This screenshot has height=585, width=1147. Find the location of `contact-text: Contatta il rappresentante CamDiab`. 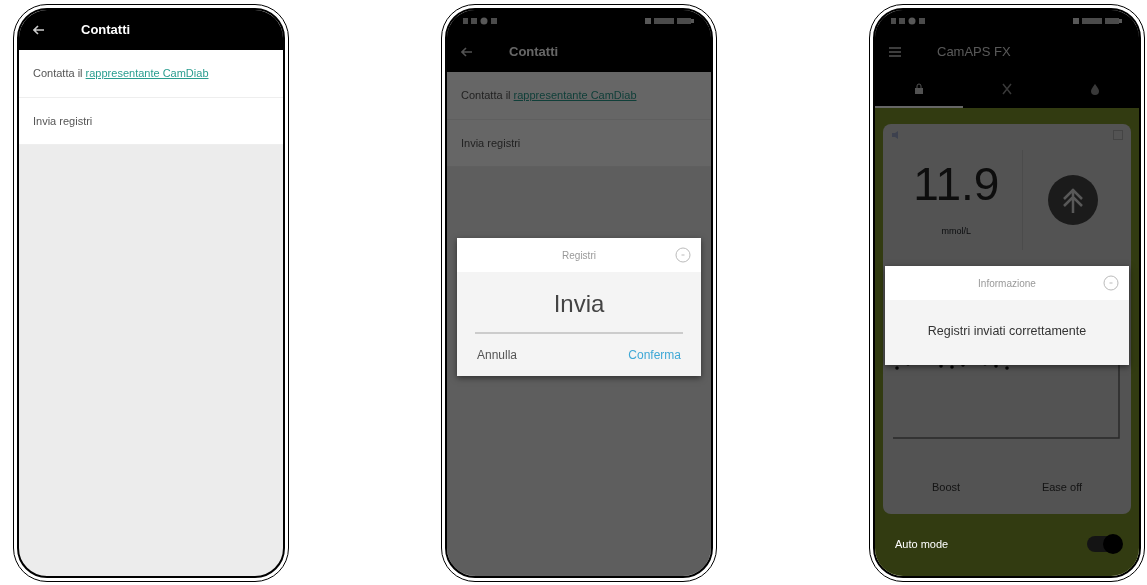

contact-text: Contatta il rappresentante CamDiab is located at coordinates (121, 73).